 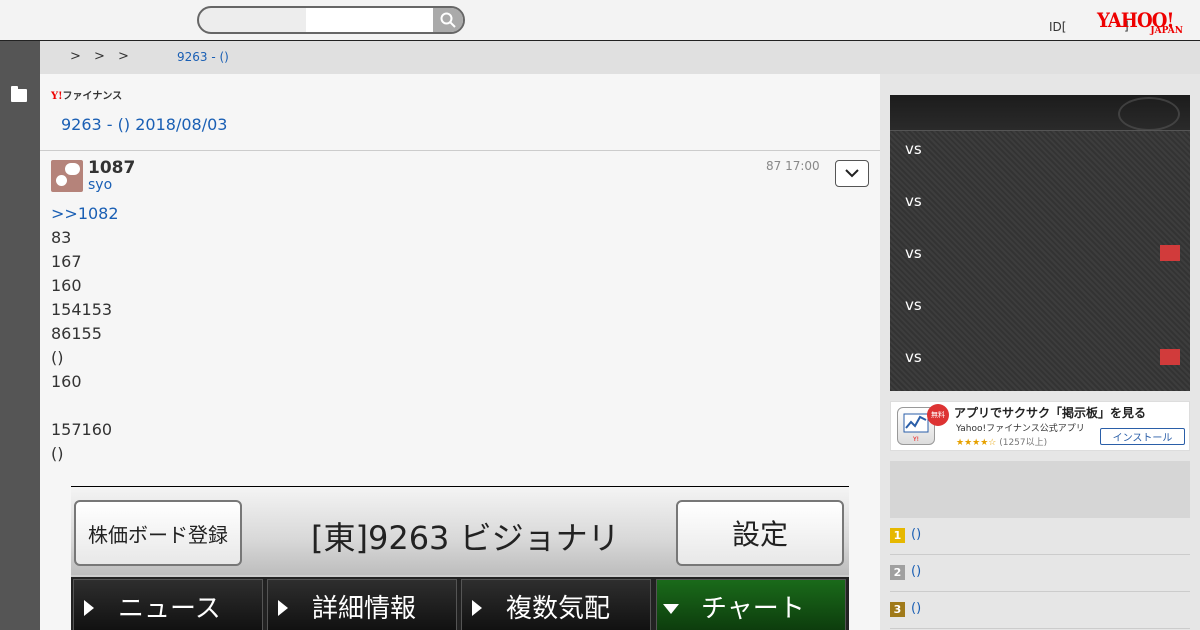 What do you see at coordinates (203, 57) in the screenshot?
I see `breadcrumb-current: 9263 - ()` at bounding box center [203, 57].